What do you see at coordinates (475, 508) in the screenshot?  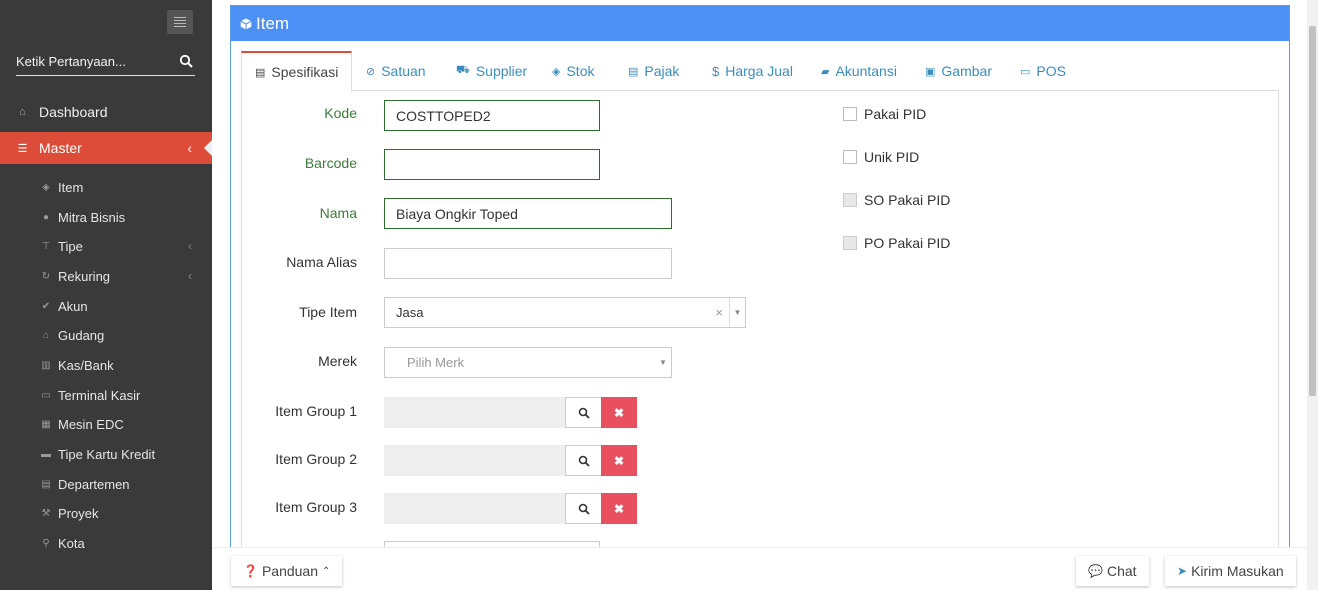 I see `item-group-3-input` at bounding box center [475, 508].